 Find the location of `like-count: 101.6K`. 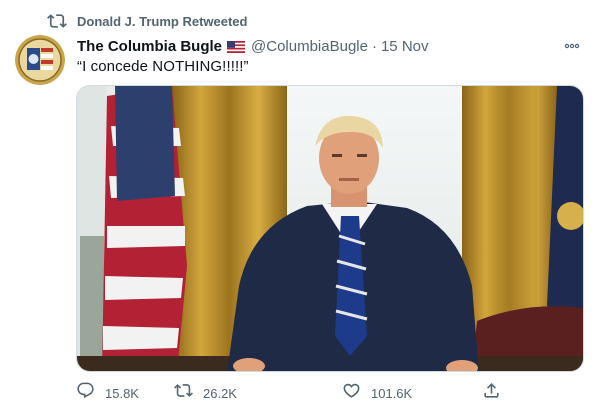

like-count: 101.6K is located at coordinates (392, 393).